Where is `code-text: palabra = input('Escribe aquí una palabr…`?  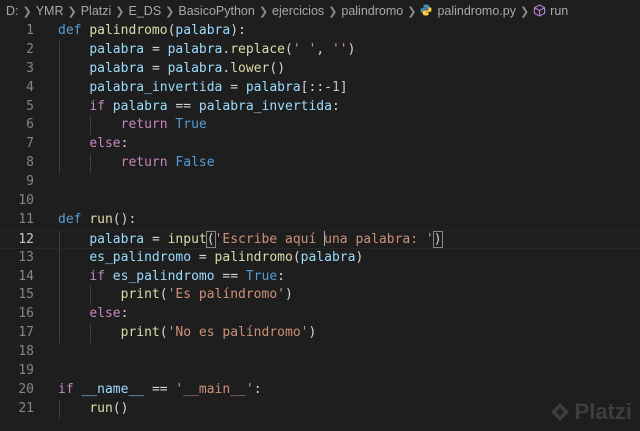
code-text: palabra = input('Escribe aquí una palabr… is located at coordinates (266, 239).